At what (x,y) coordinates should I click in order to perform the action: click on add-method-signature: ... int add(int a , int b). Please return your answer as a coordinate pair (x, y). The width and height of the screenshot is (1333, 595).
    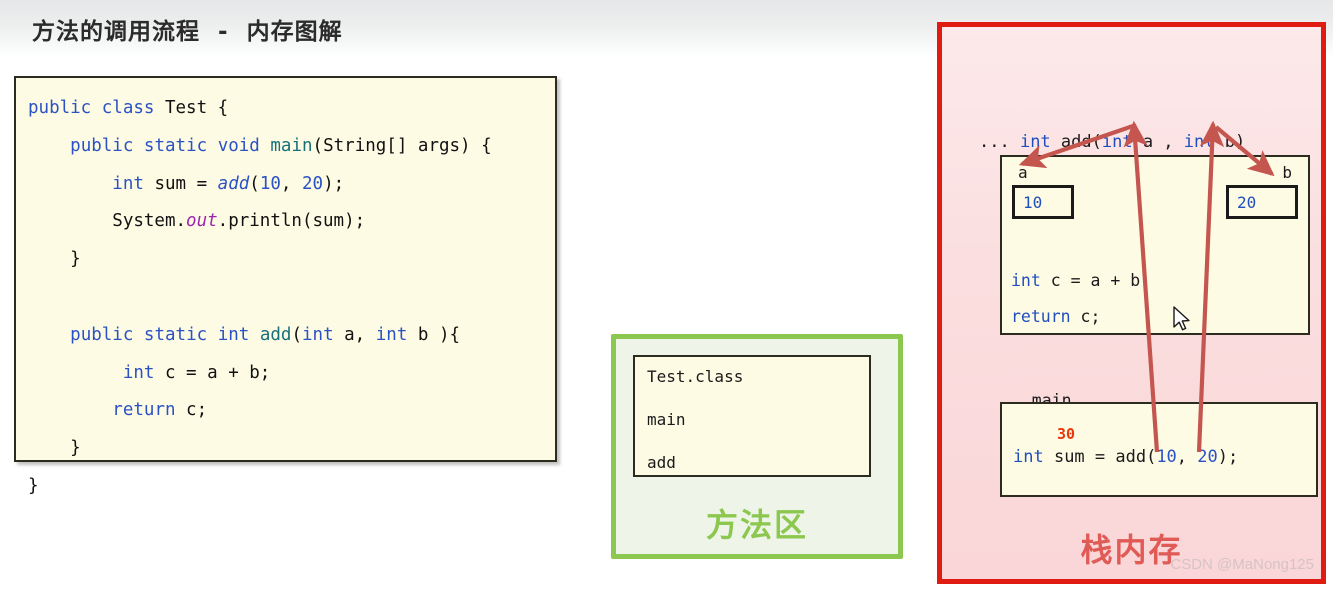
    Looking at the image, I should click on (1112, 142).